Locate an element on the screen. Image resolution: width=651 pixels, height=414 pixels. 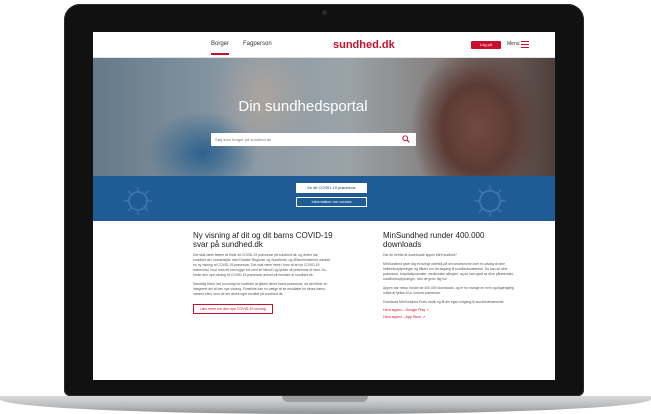
search-icon is located at coordinates (406, 139).